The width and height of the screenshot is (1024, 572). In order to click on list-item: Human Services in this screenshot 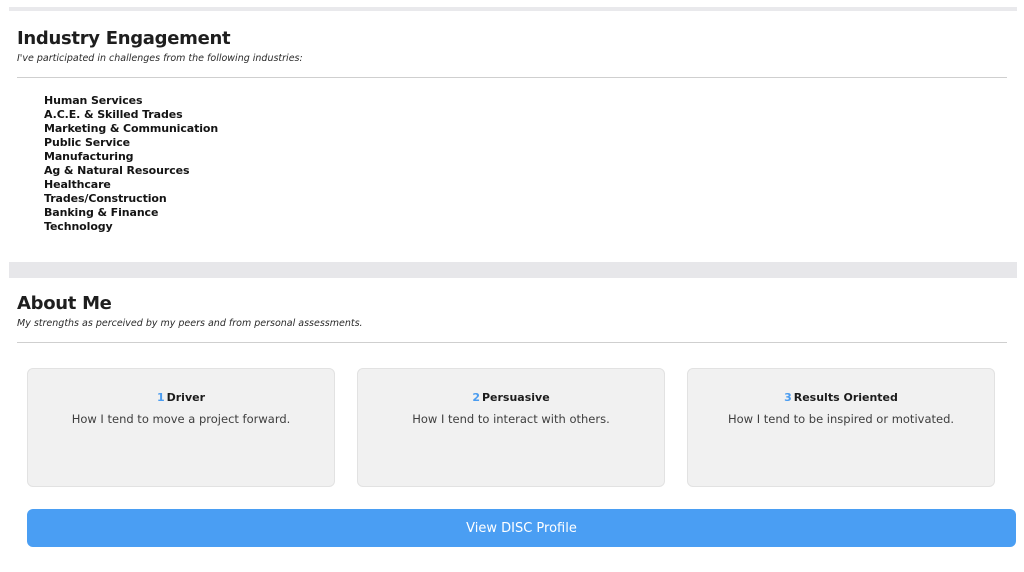, I will do `click(93, 100)`.